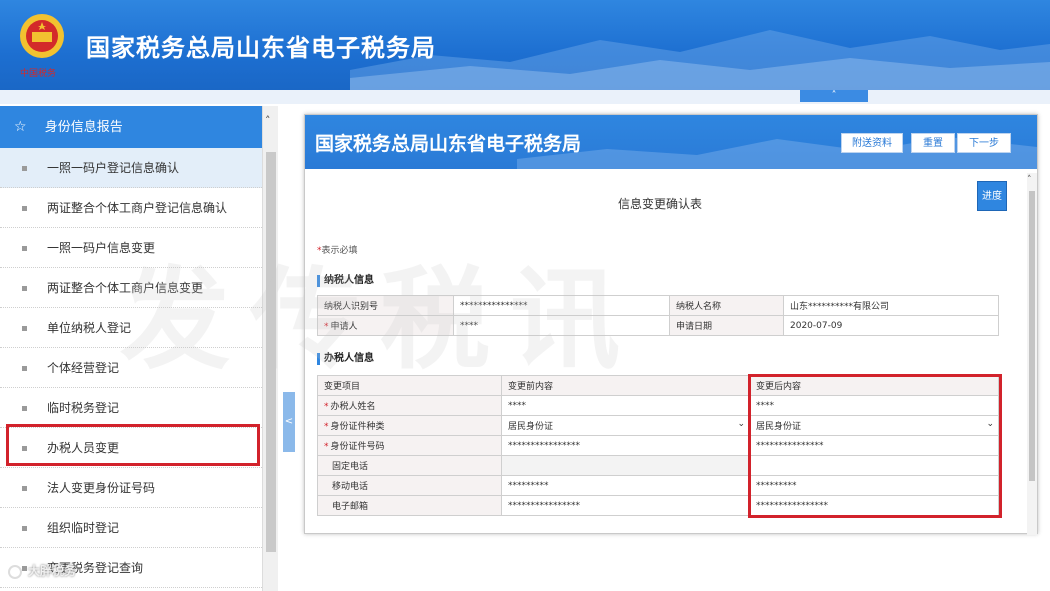 The height and width of the screenshot is (591, 1050). I want to click on column-header-before: 变更前内容, so click(625, 385).